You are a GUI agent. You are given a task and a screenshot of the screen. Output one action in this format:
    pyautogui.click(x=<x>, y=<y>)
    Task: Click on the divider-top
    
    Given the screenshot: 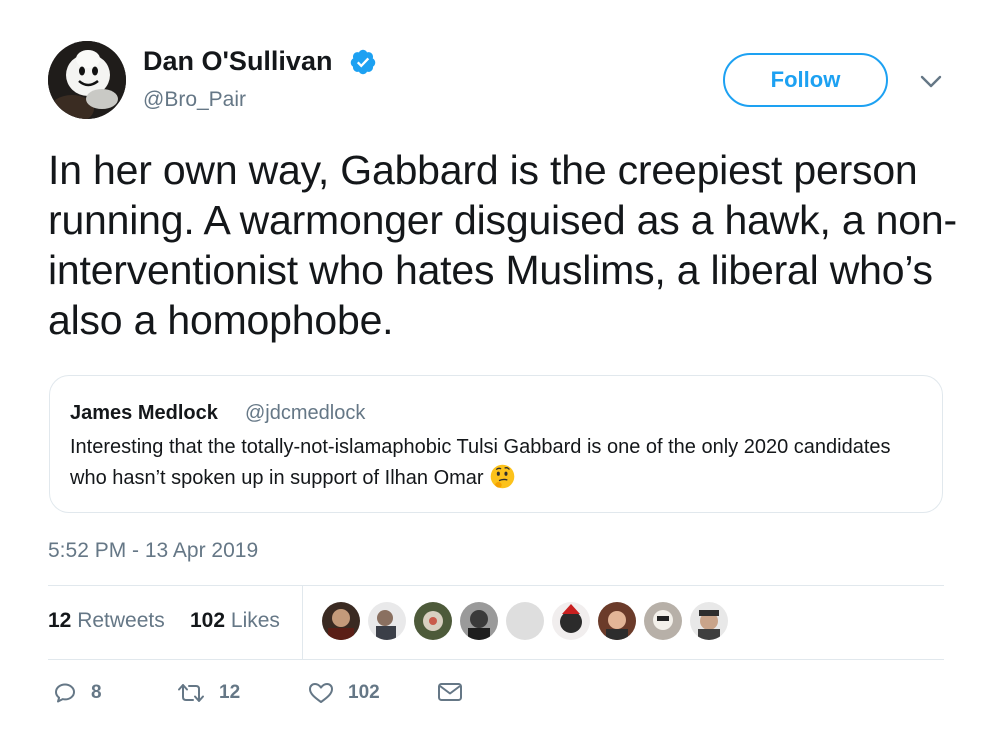 What is the action you would take?
    pyautogui.click(x=496, y=585)
    